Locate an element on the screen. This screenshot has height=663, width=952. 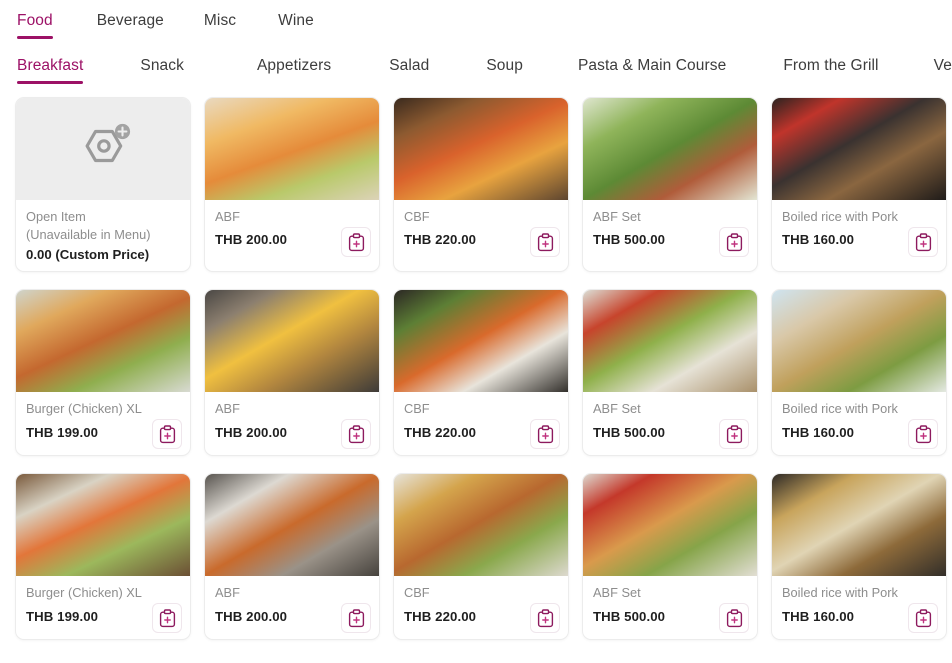
subtab-salad: Salad is located at coordinates (409, 68).